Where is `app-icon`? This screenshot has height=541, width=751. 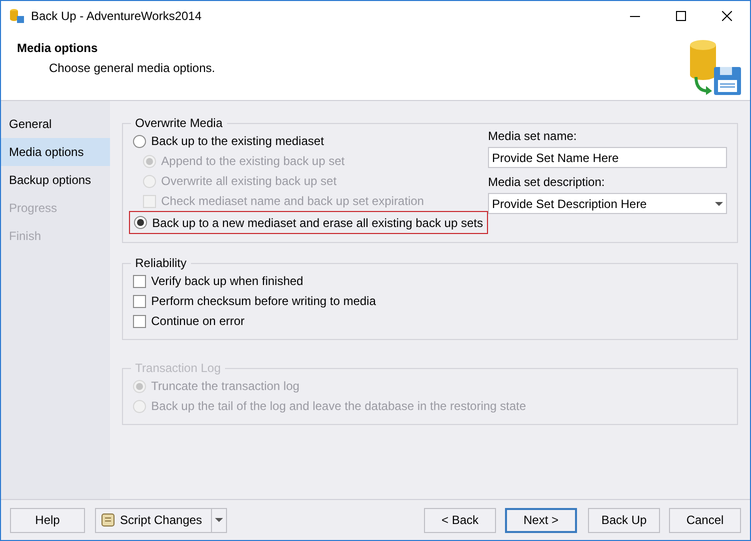 app-icon is located at coordinates (17, 16).